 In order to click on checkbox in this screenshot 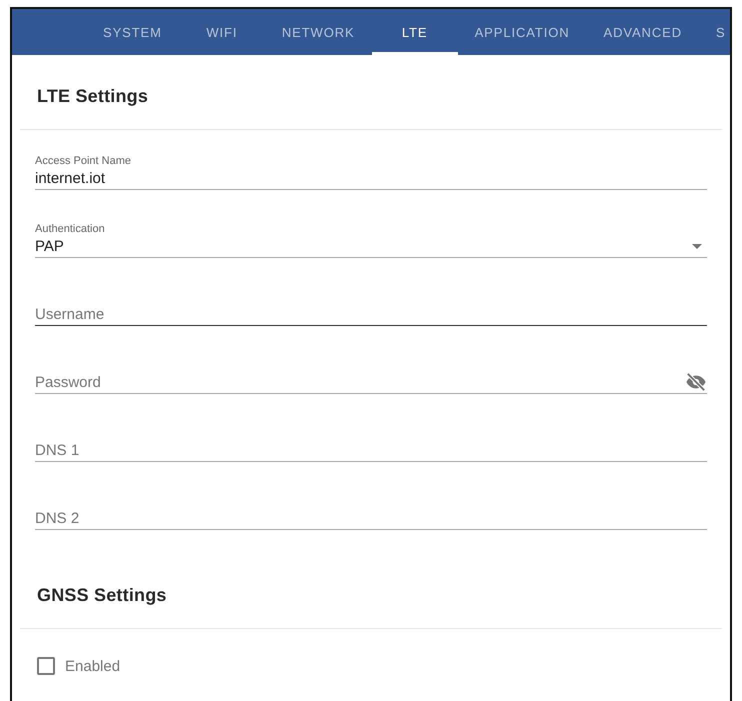, I will do `click(46, 666)`.